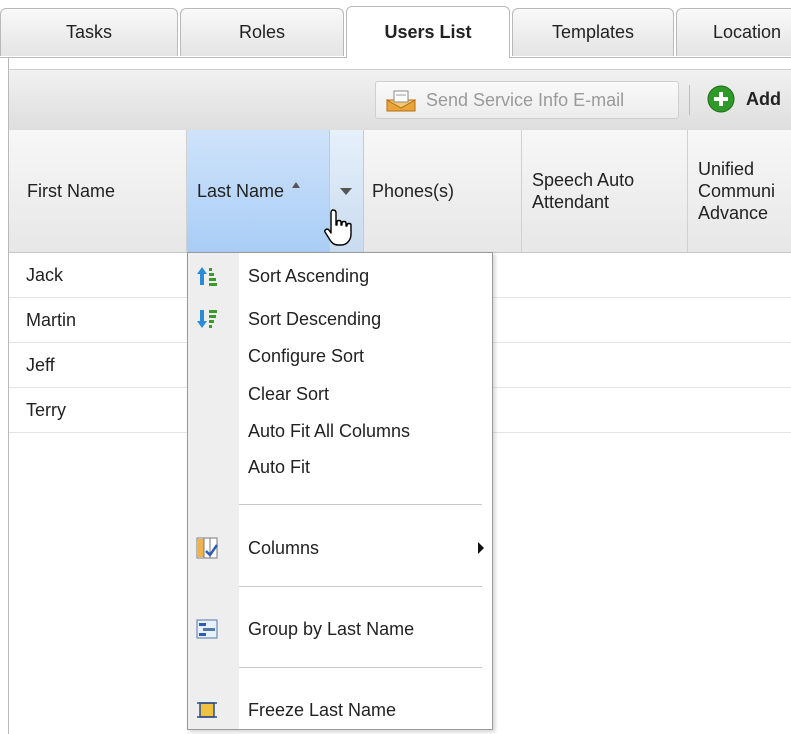 The image size is (791, 734). What do you see at coordinates (262, 32) in the screenshot?
I see `tab-roles: Roles` at bounding box center [262, 32].